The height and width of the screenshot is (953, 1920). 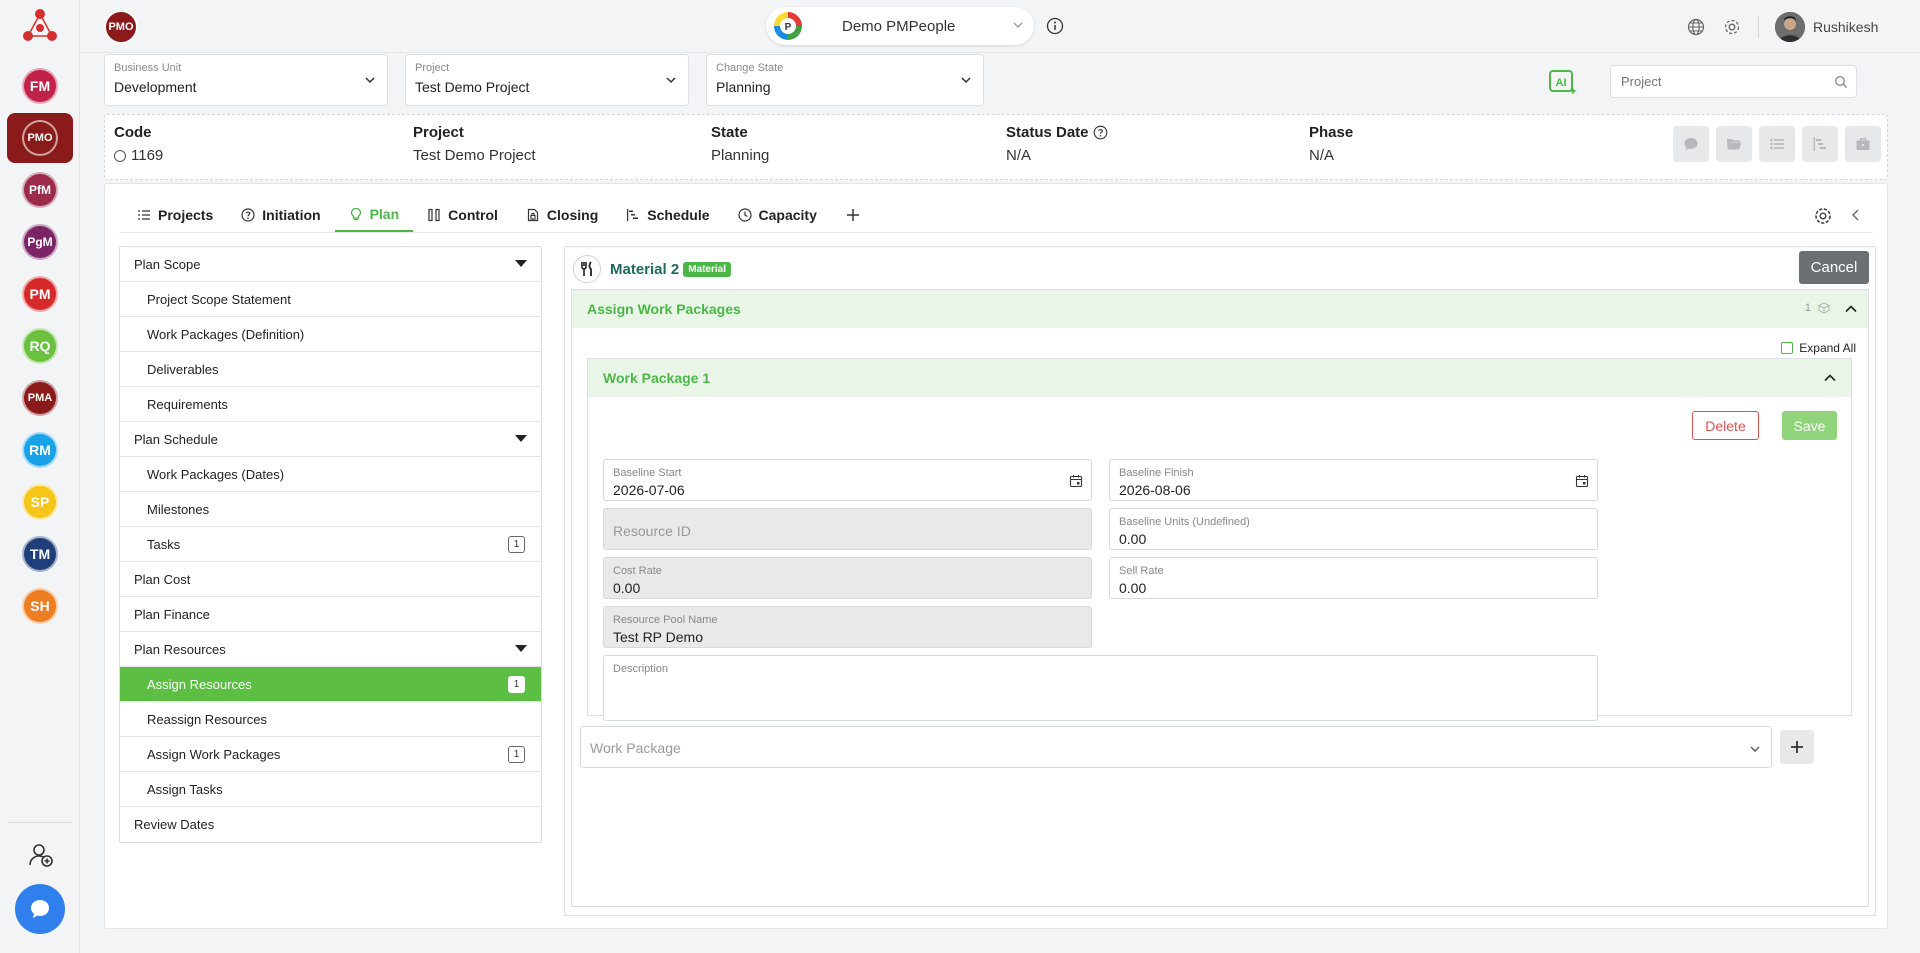 What do you see at coordinates (1353, 578) in the screenshot?
I see `sell-rate-field: Sell Rate 0.00` at bounding box center [1353, 578].